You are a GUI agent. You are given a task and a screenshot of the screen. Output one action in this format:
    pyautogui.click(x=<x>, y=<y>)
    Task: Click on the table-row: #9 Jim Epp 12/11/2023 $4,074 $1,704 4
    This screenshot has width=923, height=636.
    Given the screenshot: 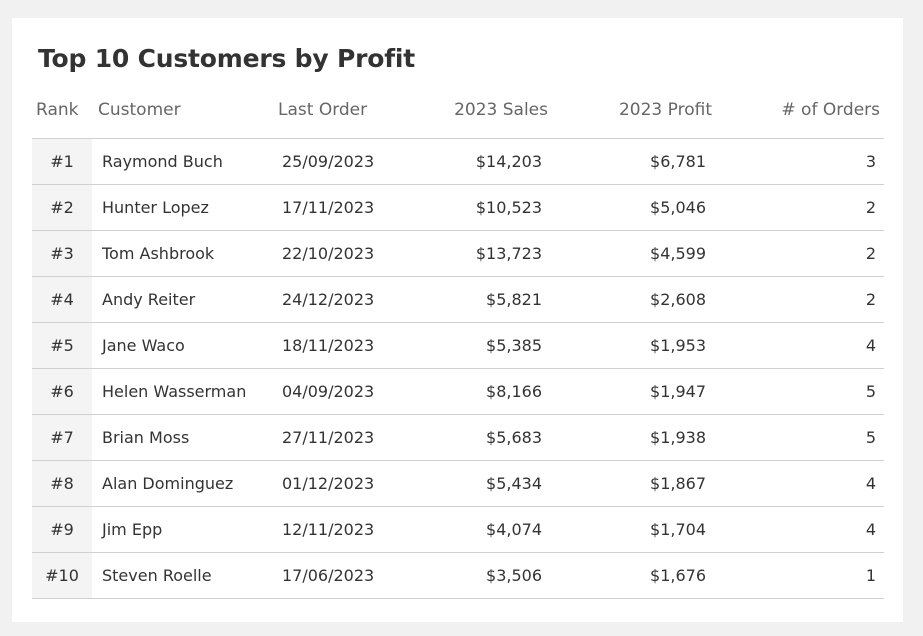 What is the action you would take?
    pyautogui.click(x=458, y=529)
    